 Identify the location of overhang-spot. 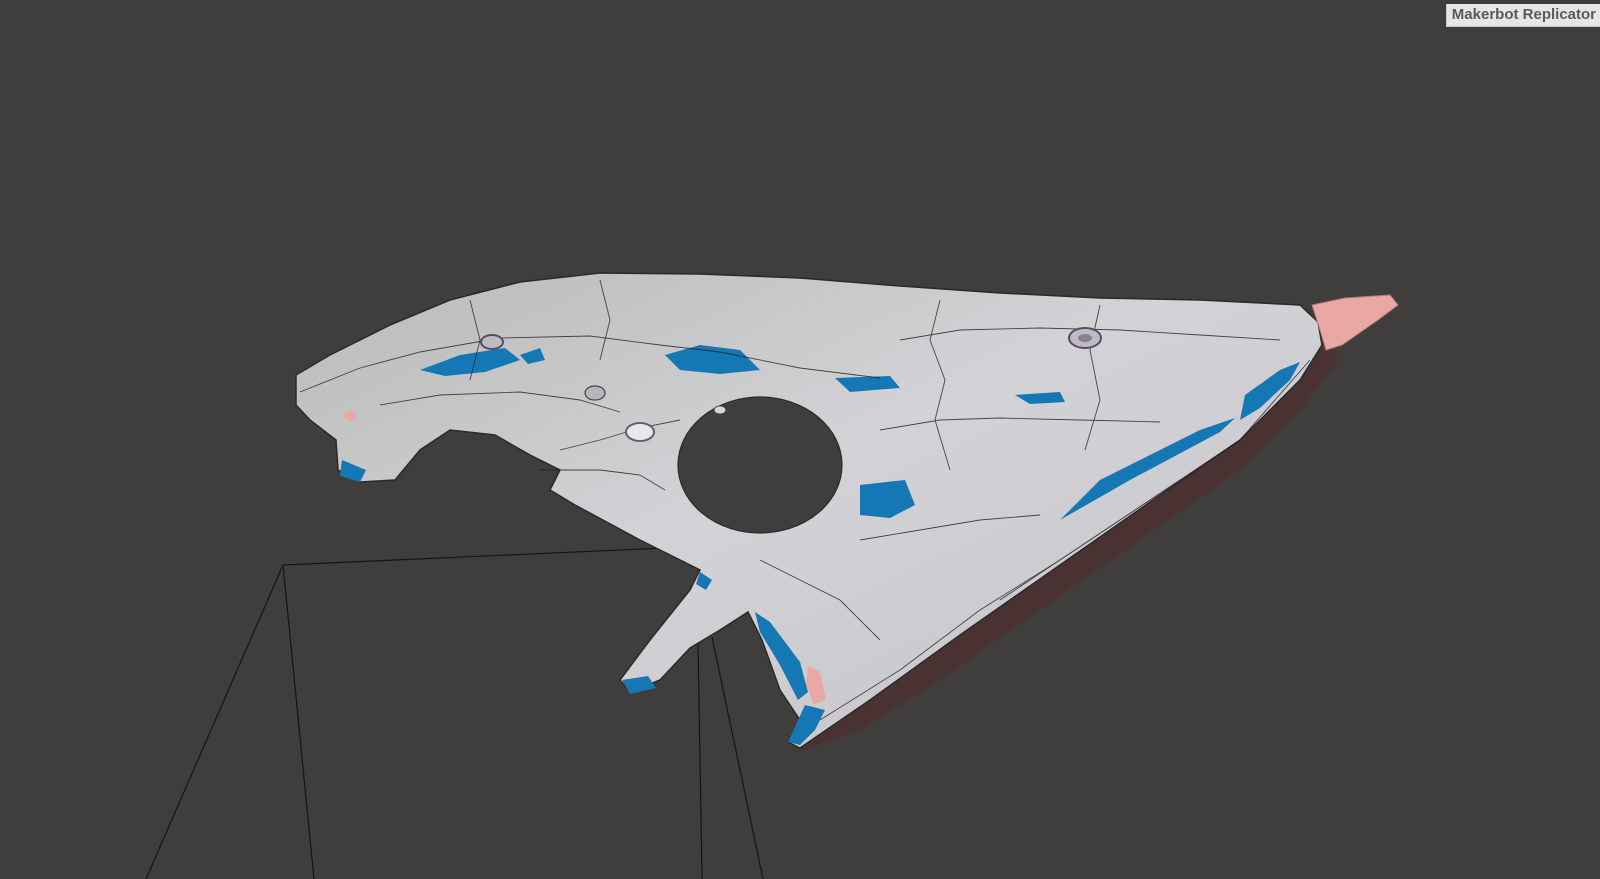
(350, 416).